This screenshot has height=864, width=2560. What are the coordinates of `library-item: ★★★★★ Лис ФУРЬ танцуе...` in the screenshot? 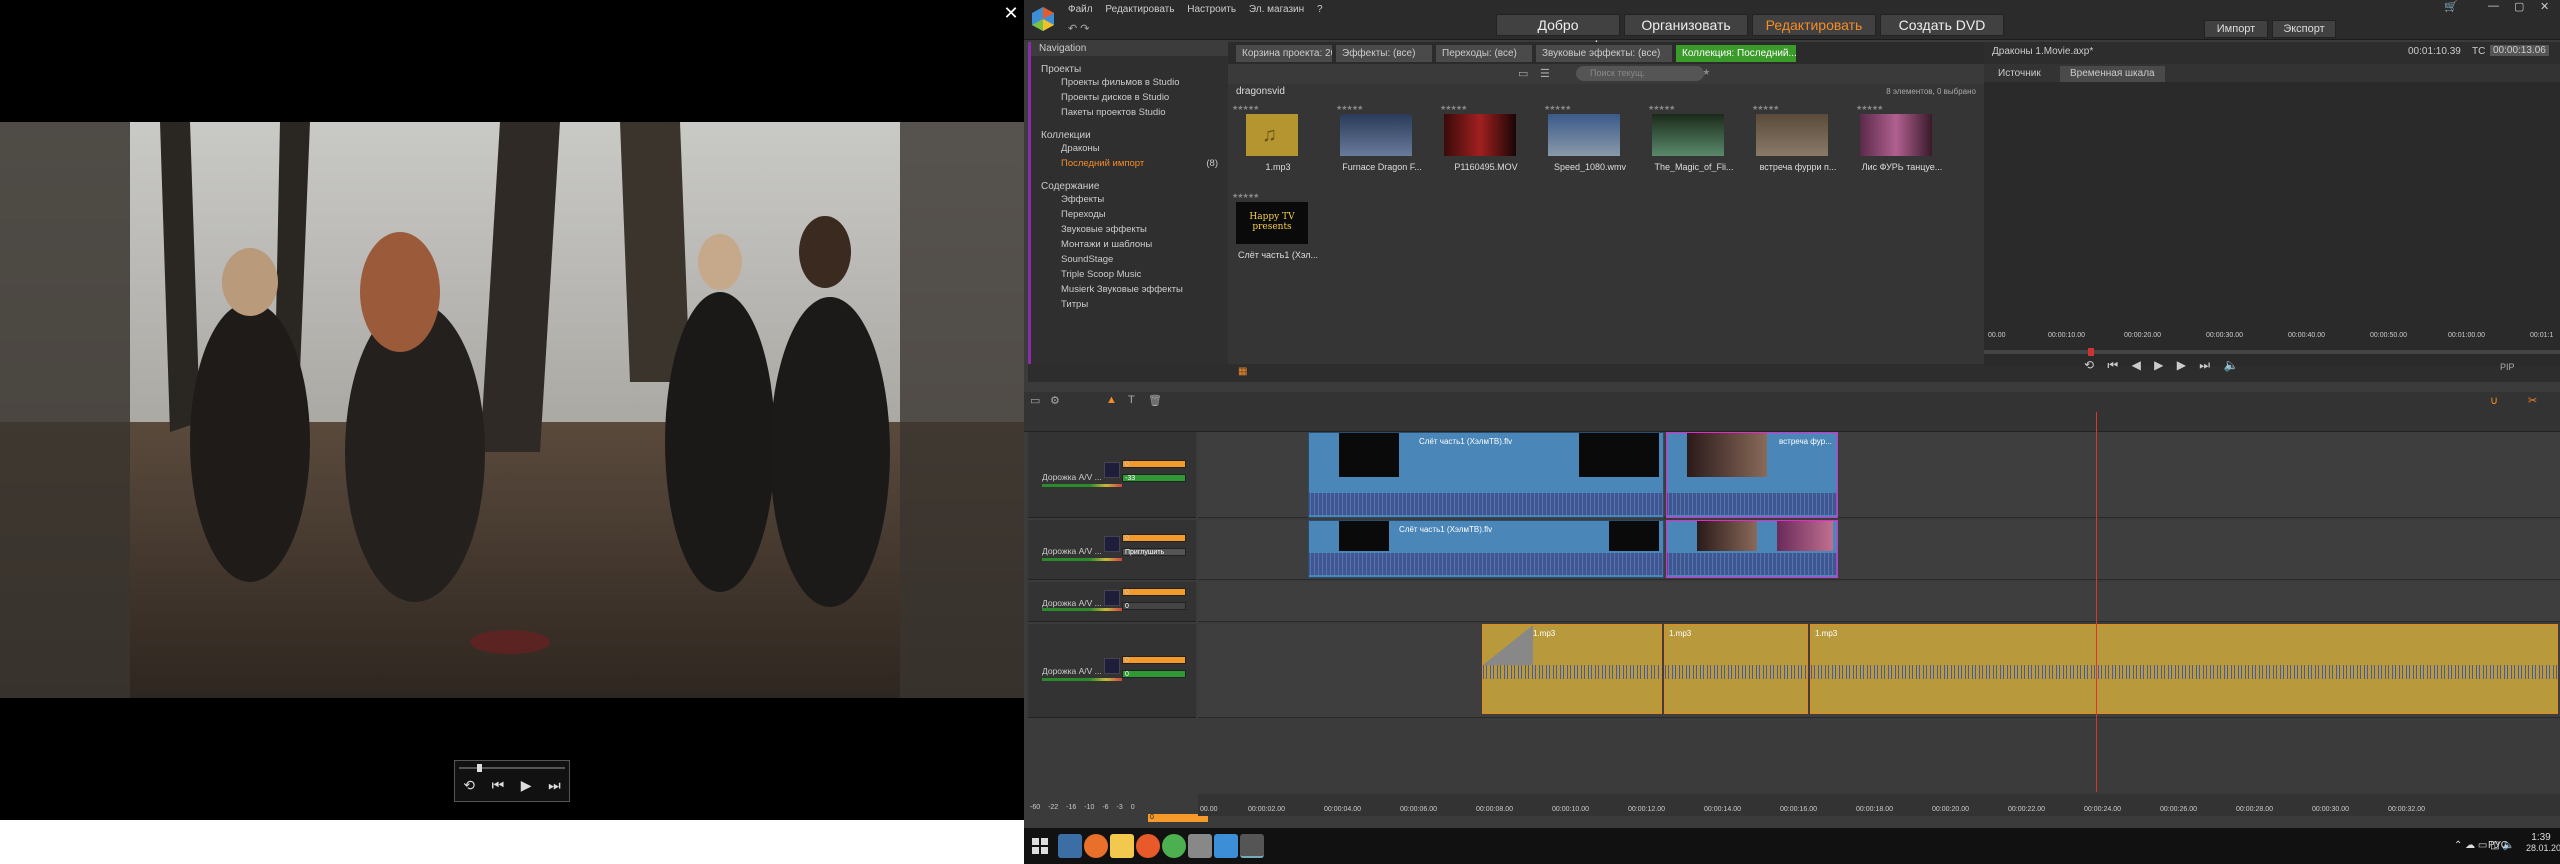 It's located at (1902, 142).